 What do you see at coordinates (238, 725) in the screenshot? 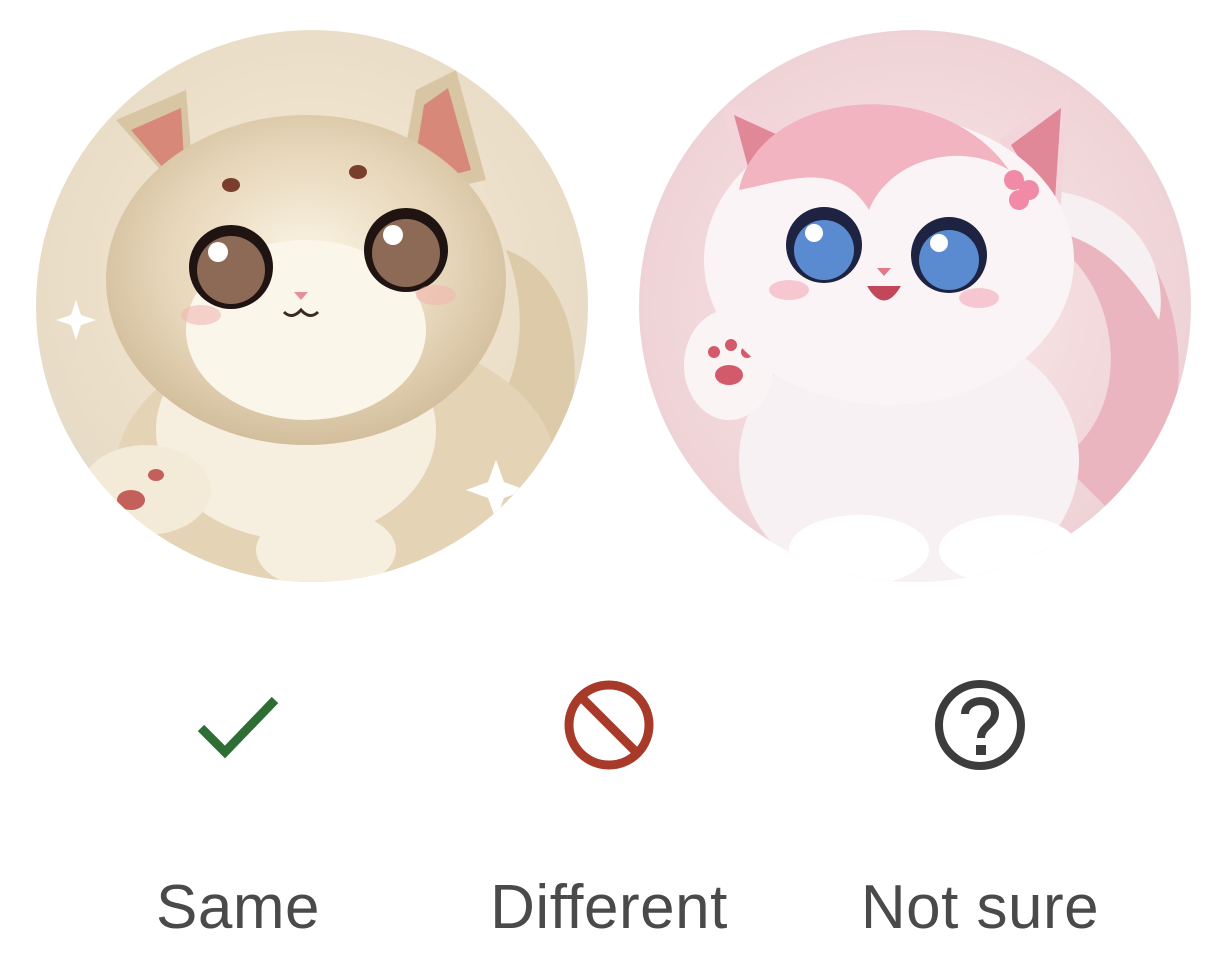
I see `check-icon` at bounding box center [238, 725].